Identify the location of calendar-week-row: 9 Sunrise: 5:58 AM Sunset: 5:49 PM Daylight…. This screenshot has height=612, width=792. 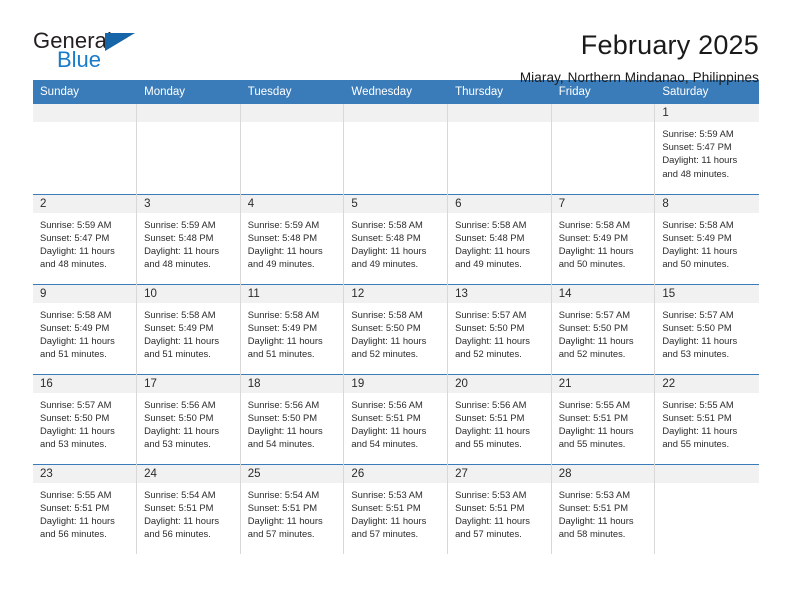
(396, 328).